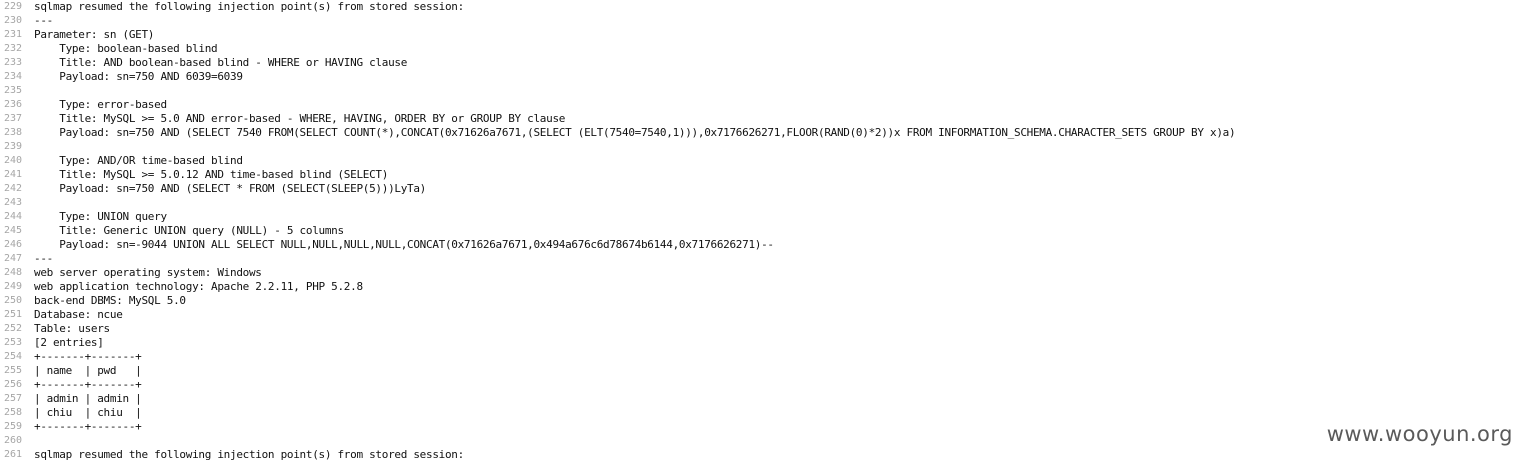 This screenshot has height=463, width=1523. I want to click on line-text: Payload: sn=750 AND 6039=6039, so click(138, 76).